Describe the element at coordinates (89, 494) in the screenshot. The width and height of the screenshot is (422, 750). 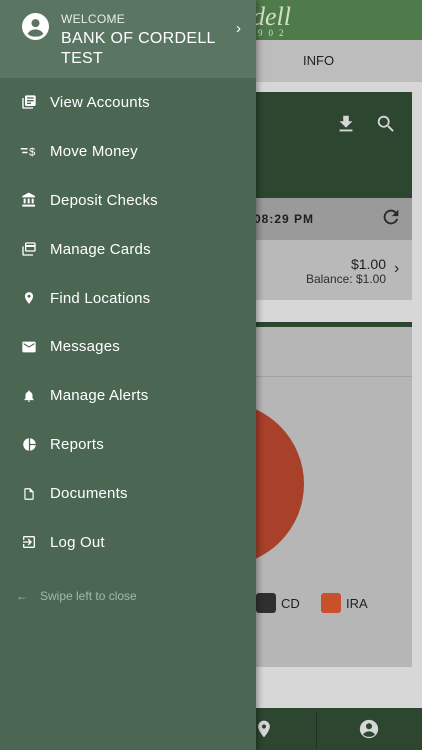
I see `menu-label: Documents` at that location.